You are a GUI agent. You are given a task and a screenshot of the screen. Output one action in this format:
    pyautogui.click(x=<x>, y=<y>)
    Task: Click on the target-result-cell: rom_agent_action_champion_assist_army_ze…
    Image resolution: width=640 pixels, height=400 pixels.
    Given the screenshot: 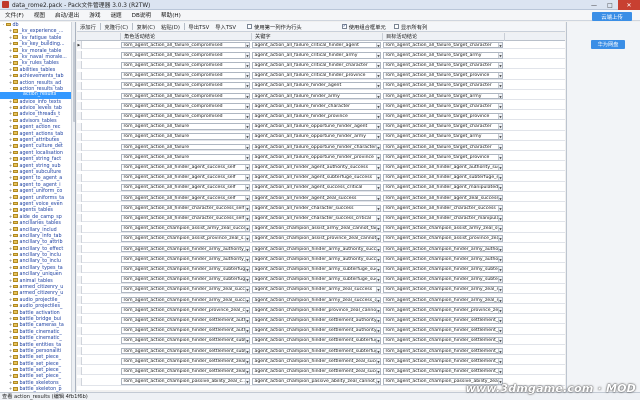 What is the action you would take?
    pyautogui.click(x=443, y=228)
    